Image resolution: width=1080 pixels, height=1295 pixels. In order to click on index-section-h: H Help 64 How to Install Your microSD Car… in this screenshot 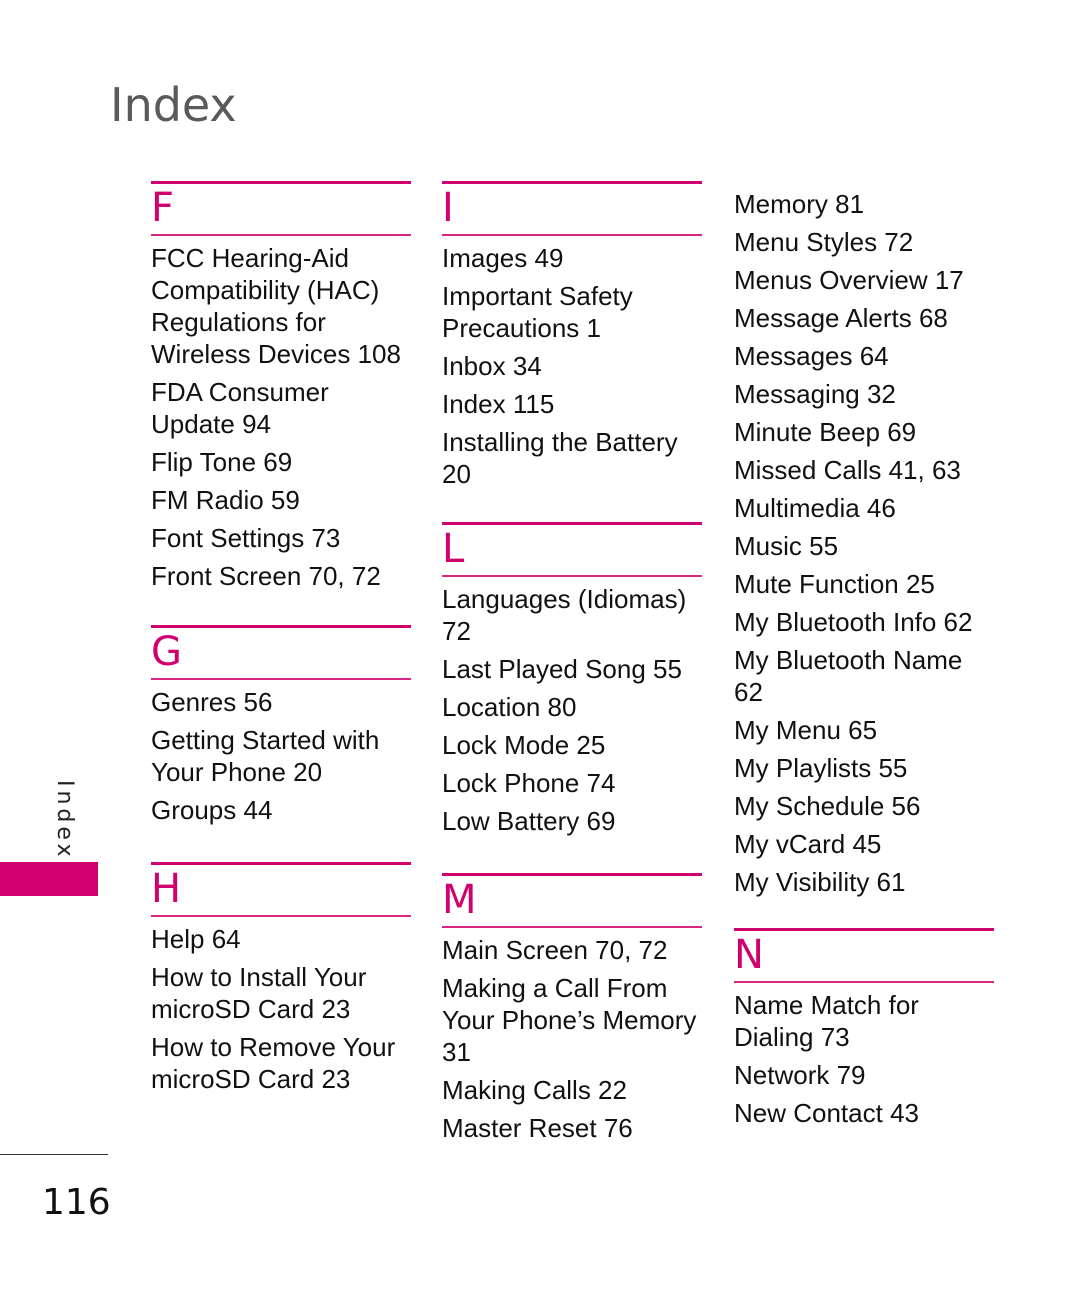, I will do `click(282, 981)`.